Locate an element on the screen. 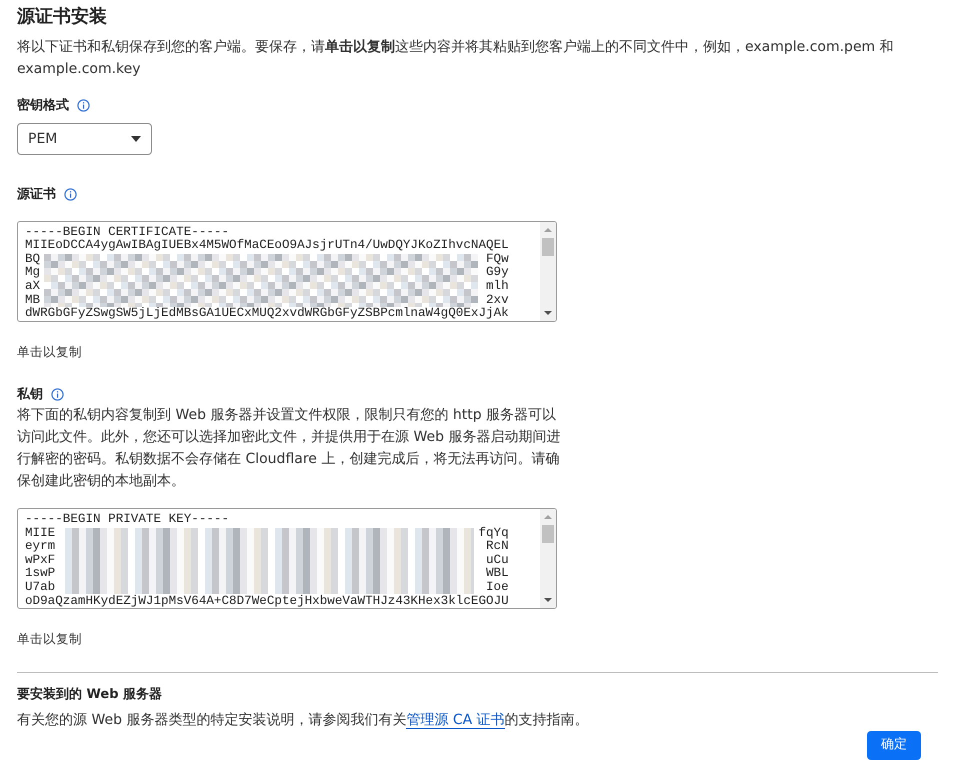  code-line: MIIEoDCCA4ygAwIBAgIUEBx4M5WOfMaCEoO9AJsjrUTn4/UwDQYJKoZIhvcNAQEL is located at coordinates (267, 246).